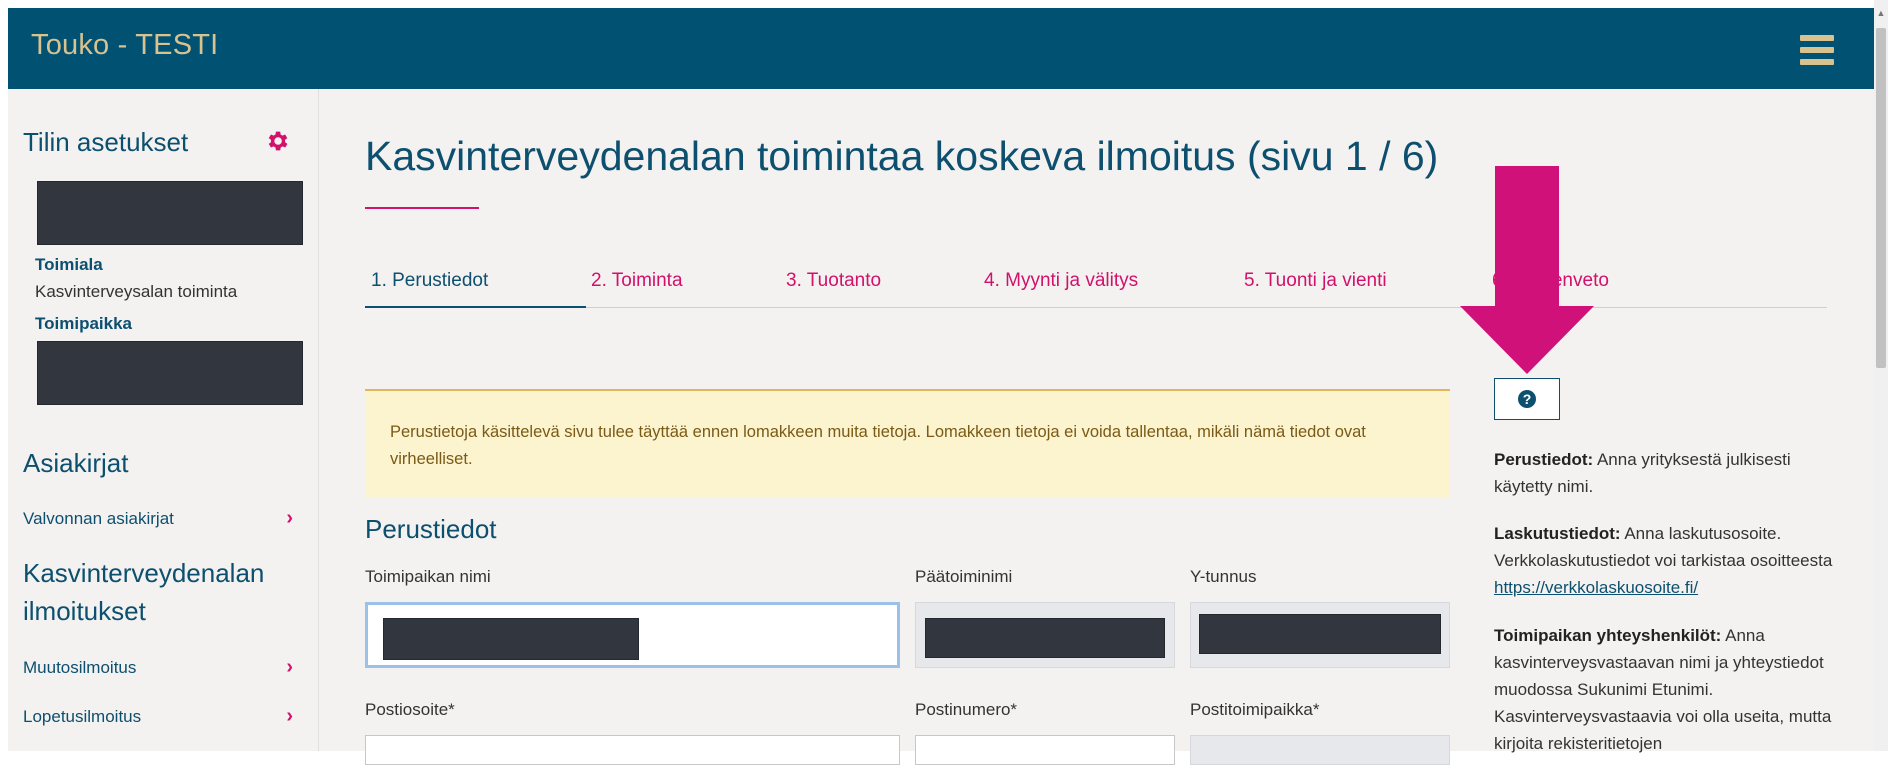  What do you see at coordinates (83, 323) in the screenshot?
I see `location-label: Toimipaikka` at bounding box center [83, 323].